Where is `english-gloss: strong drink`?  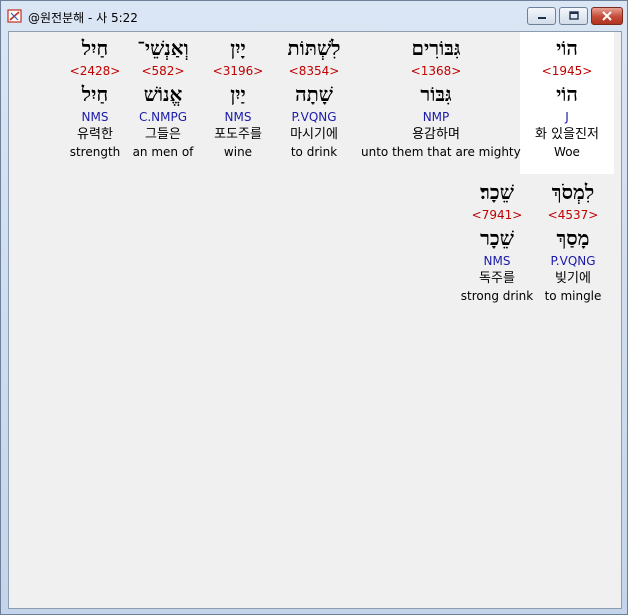
english-gloss: strong drink is located at coordinates (497, 296).